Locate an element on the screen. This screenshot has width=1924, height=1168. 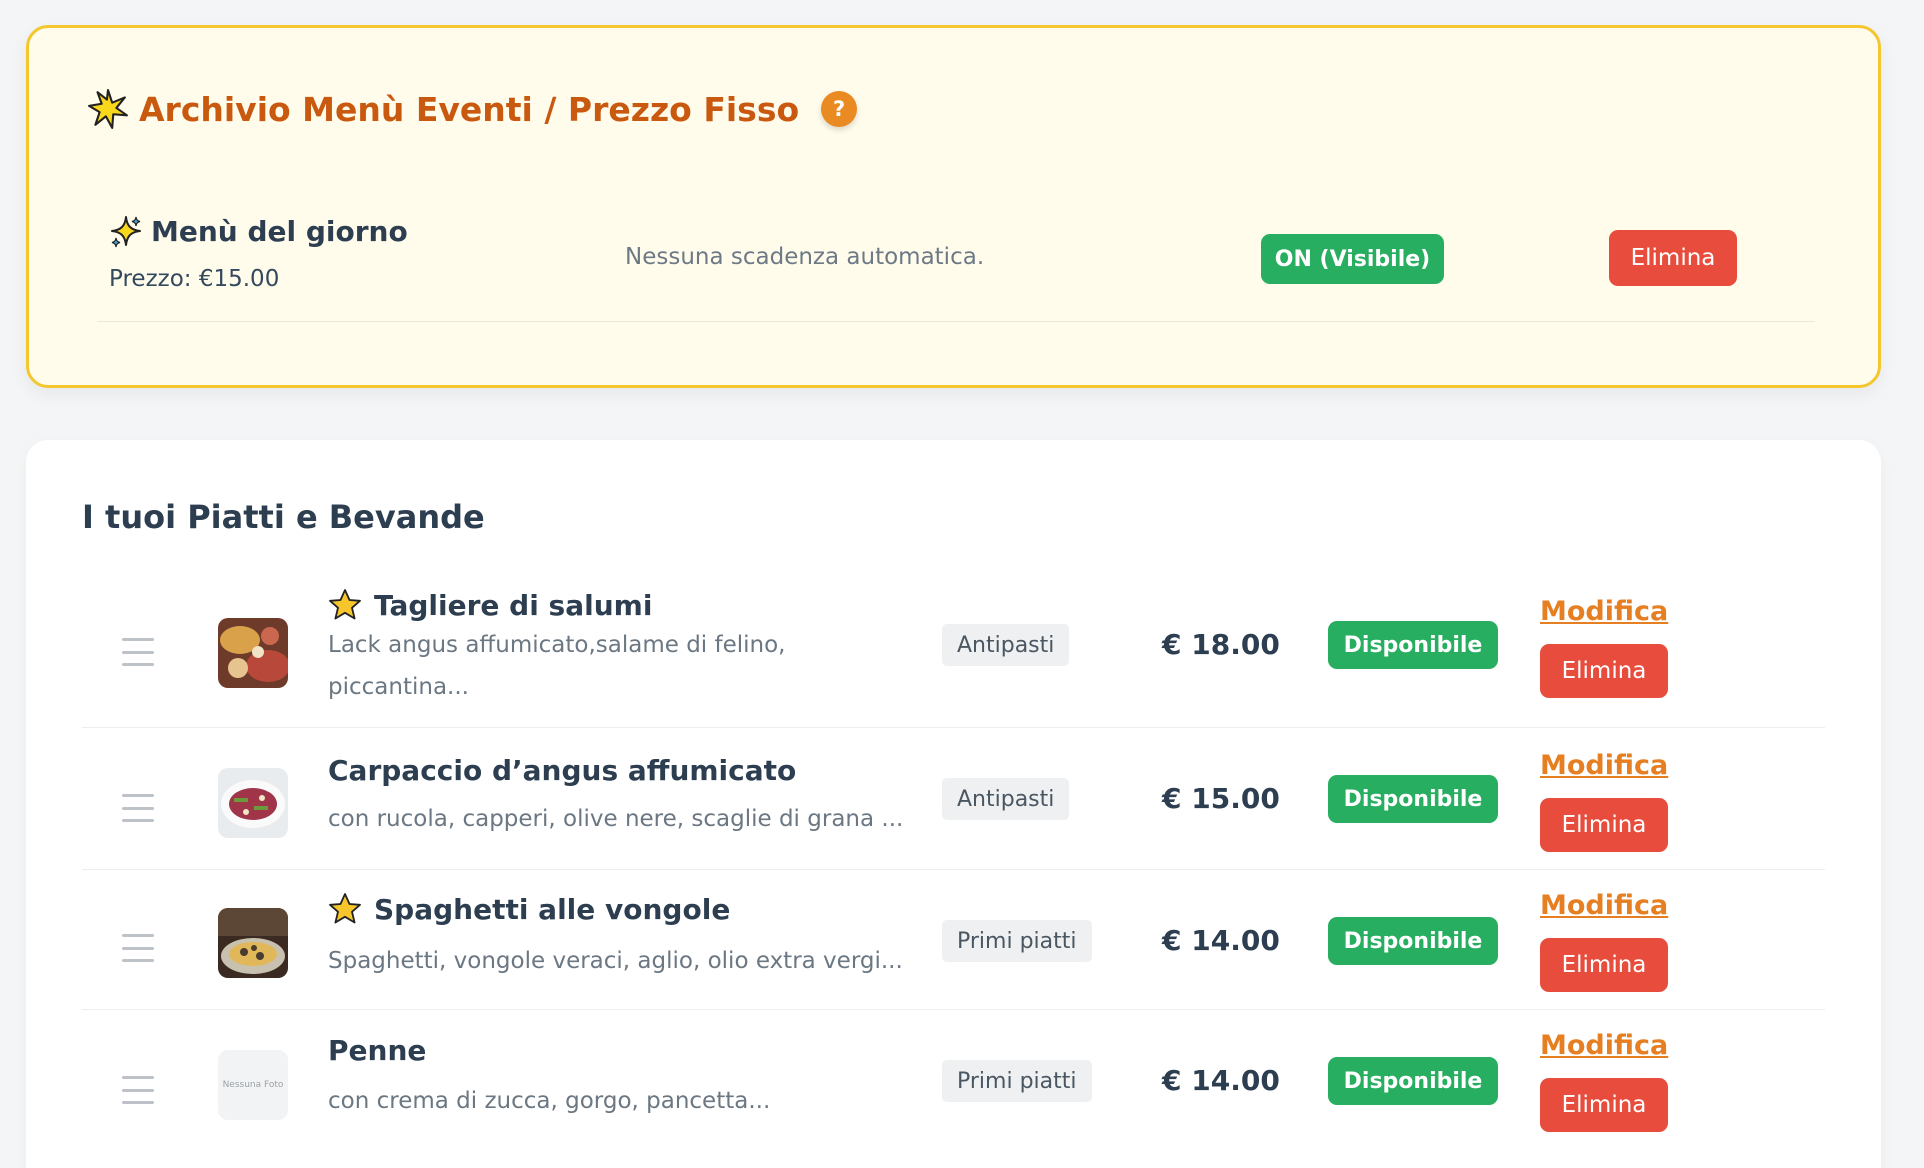
dish-name: Penne is located at coordinates (377, 1050).